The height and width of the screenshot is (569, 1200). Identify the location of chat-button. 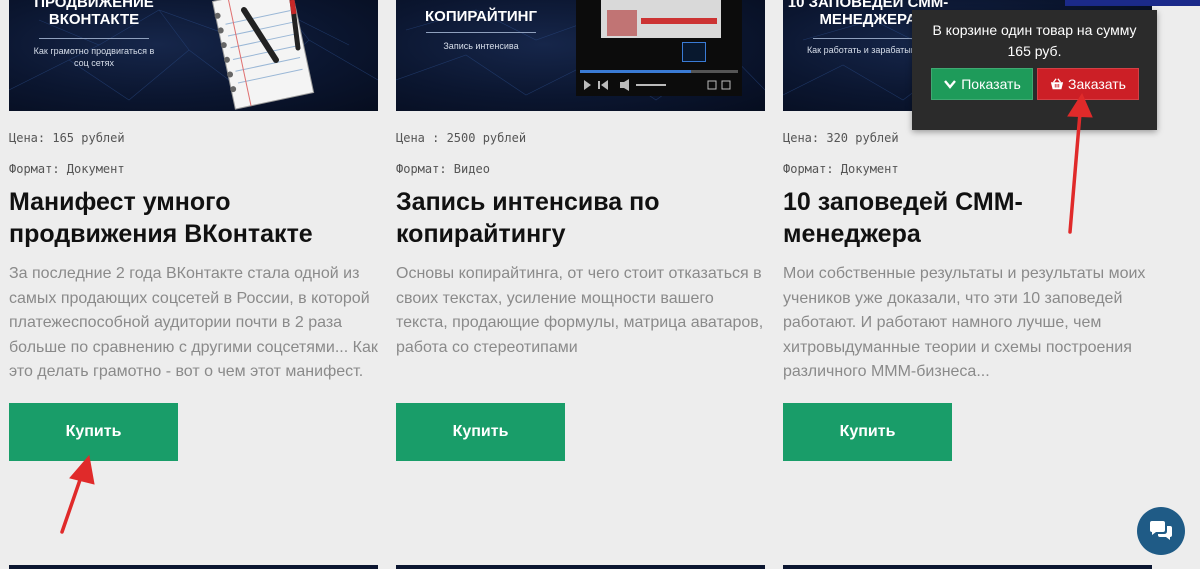
(1161, 531).